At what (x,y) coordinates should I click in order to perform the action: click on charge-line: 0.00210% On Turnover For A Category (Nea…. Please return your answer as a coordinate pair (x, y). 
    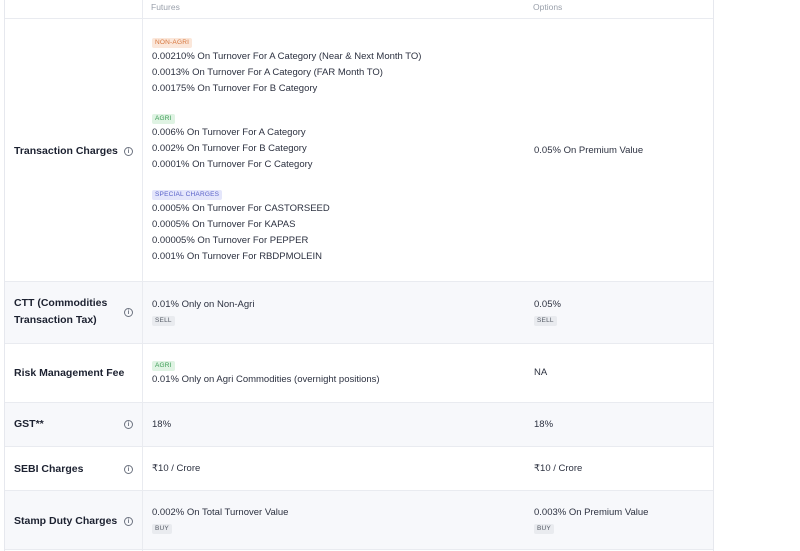
    Looking at the image, I should click on (287, 56).